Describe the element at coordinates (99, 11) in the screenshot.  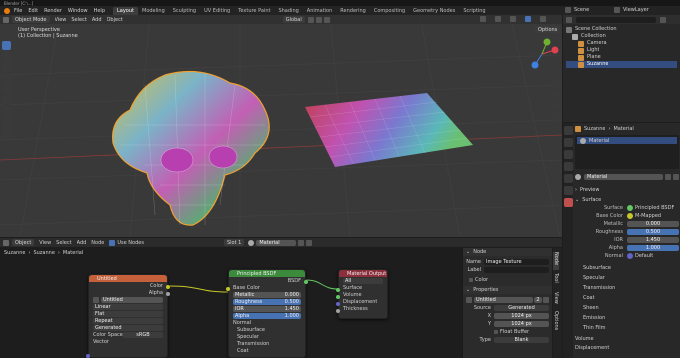
I see `menu-help: Help` at that location.